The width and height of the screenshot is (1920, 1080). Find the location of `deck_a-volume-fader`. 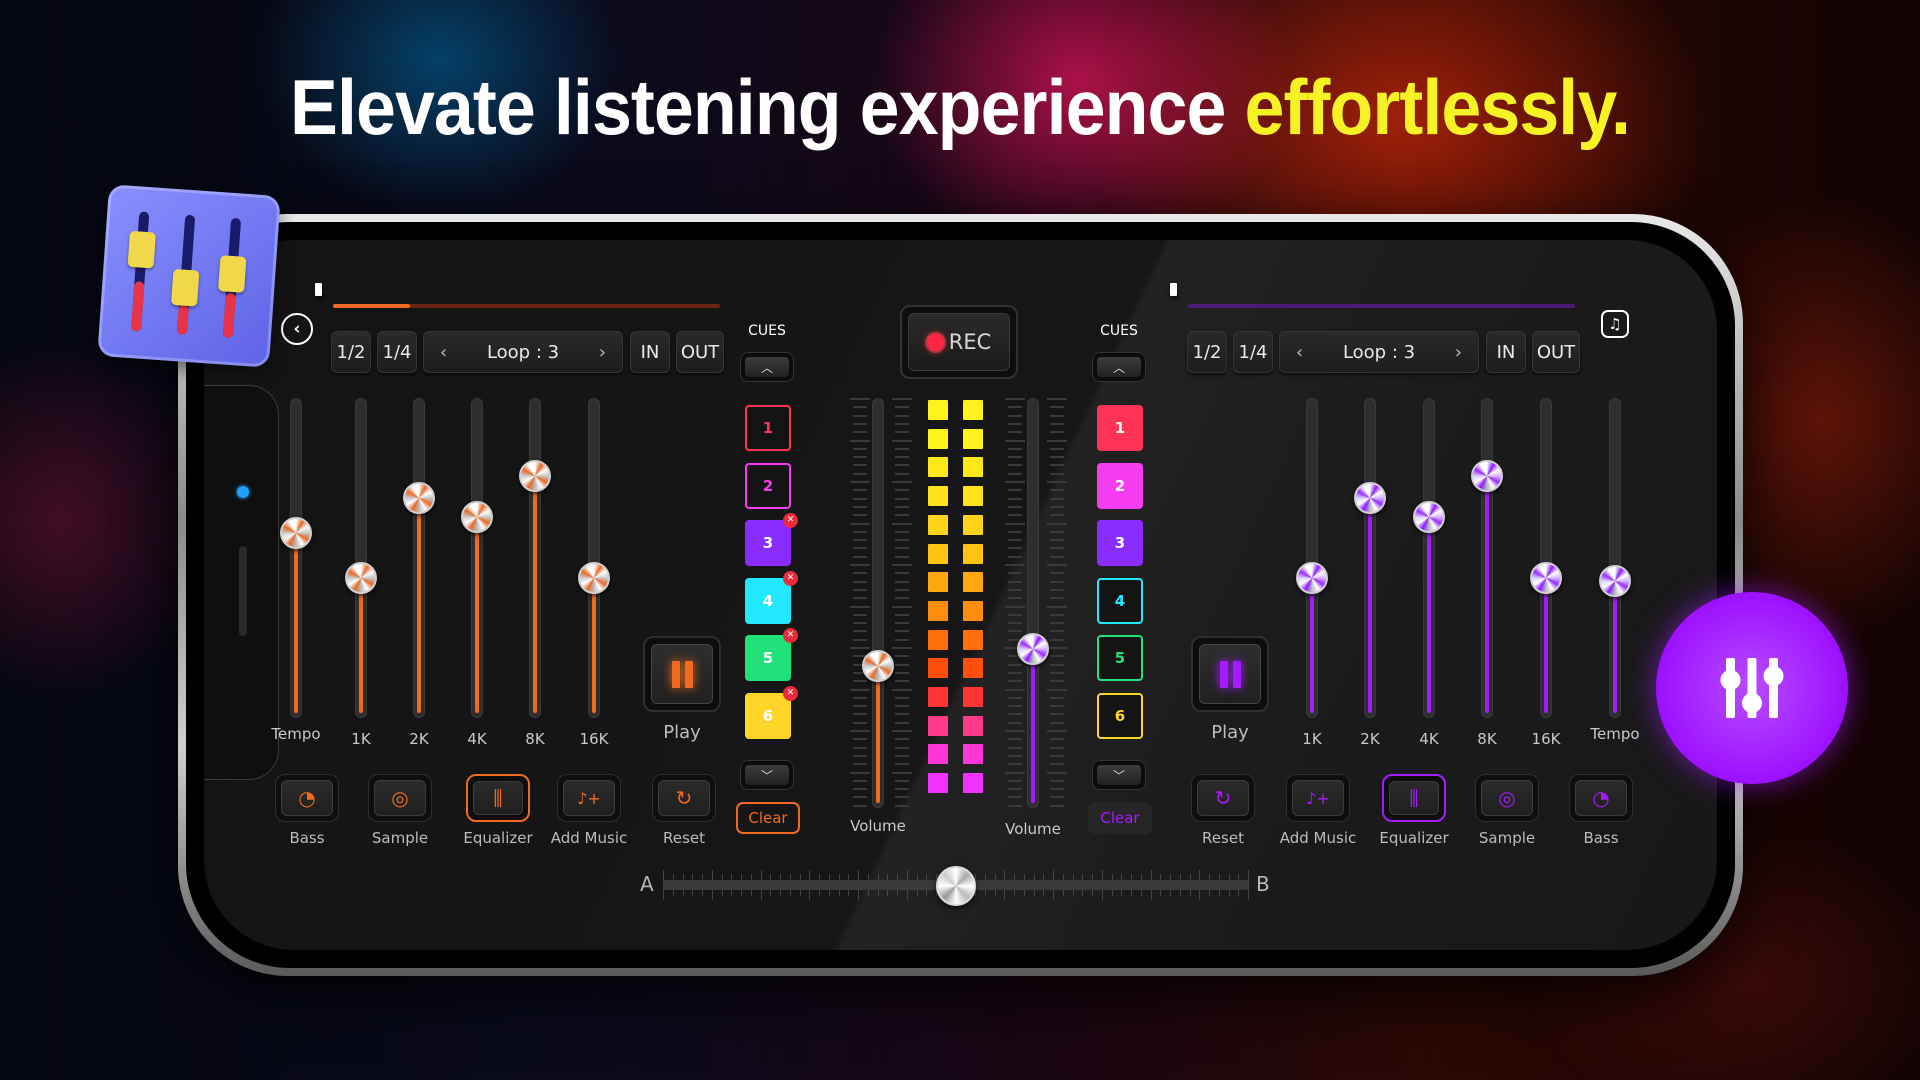

deck_a-volume-fader is located at coordinates (878, 603).